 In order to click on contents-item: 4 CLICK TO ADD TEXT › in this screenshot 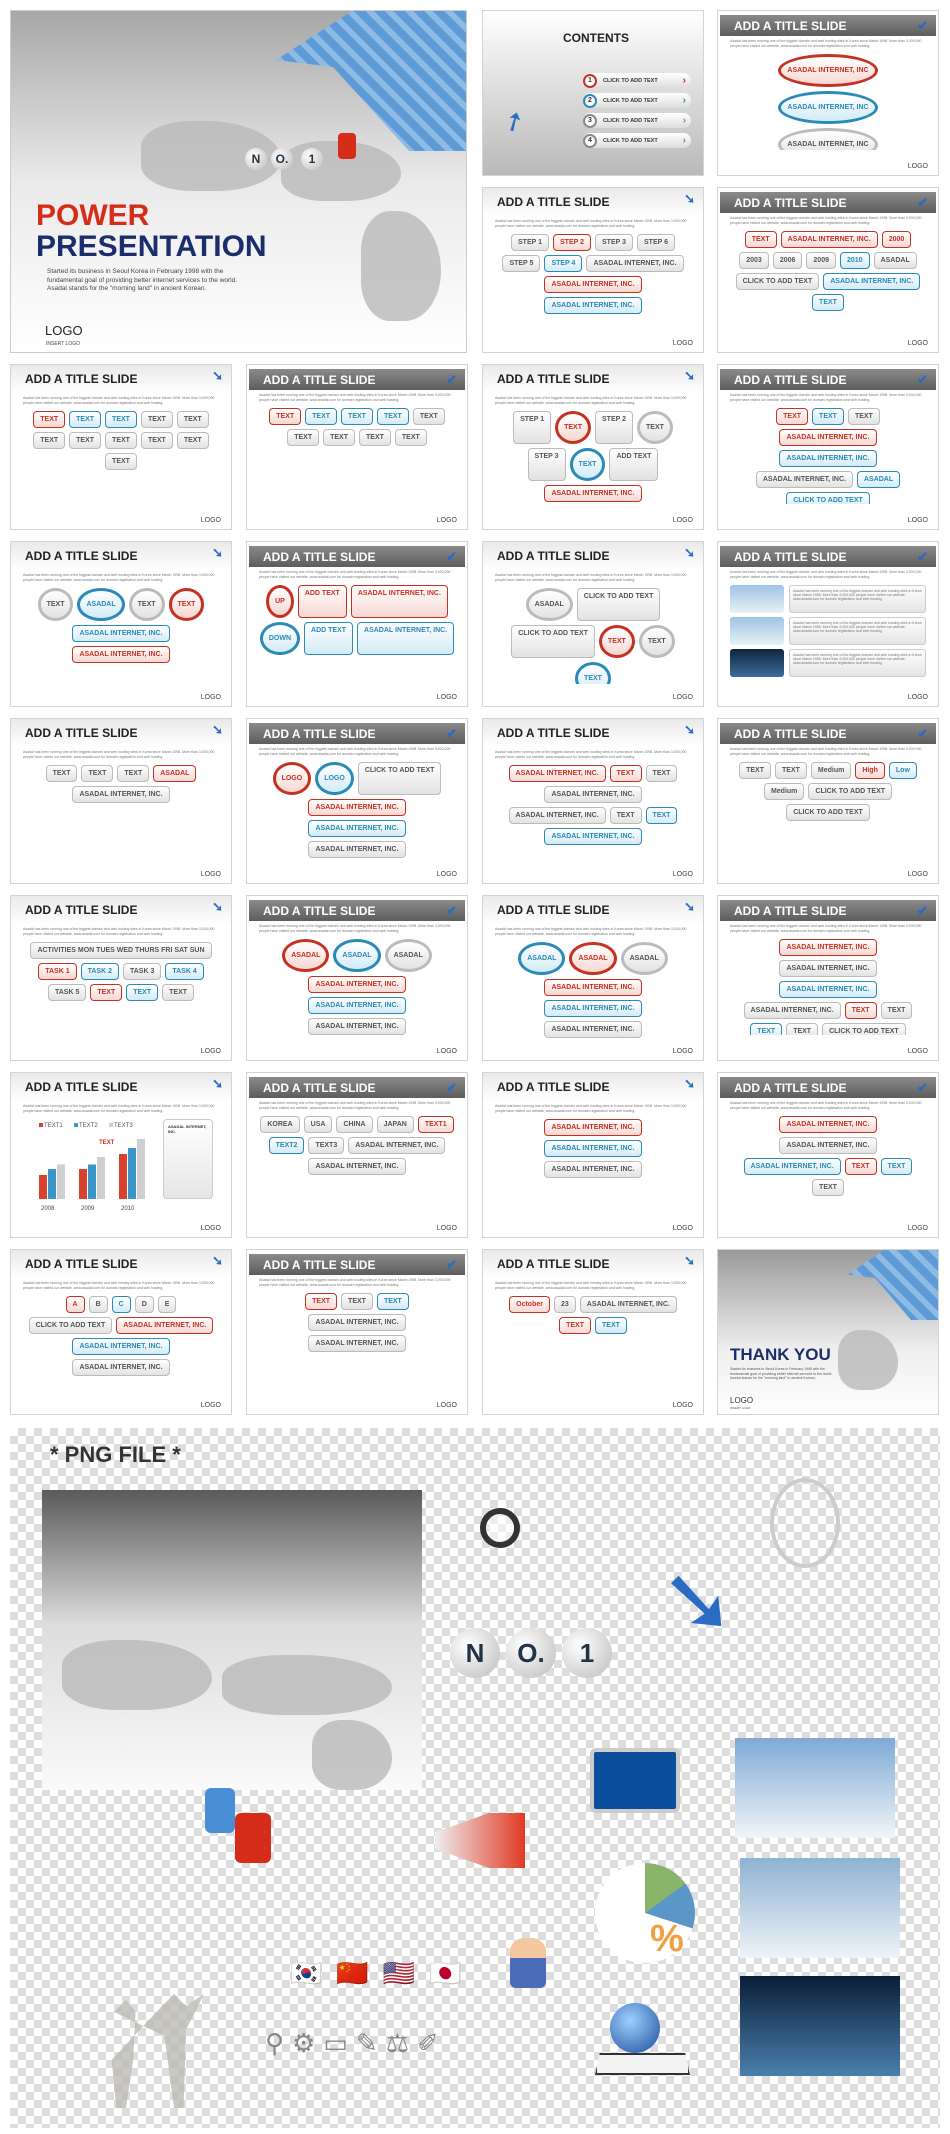, I will do `click(637, 140)`.